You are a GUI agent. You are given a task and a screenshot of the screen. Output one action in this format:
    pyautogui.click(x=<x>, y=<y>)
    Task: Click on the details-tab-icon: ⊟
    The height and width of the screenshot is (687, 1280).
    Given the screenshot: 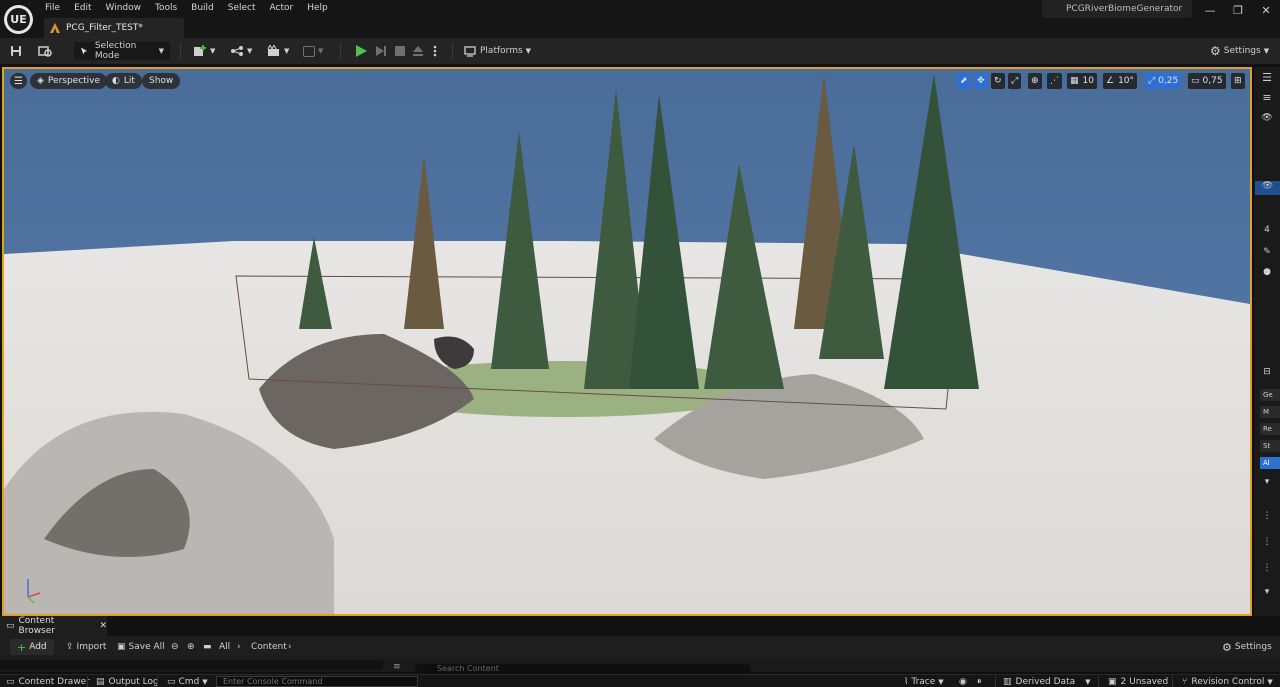 What is the action you would take?
    pyautogui.click(x=1267, y=372)
    